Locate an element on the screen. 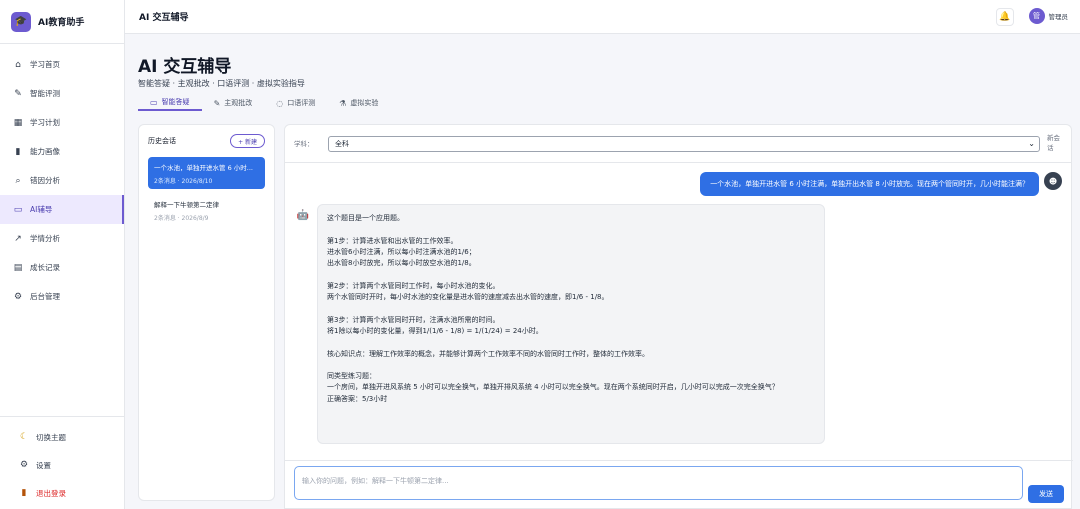  subject-value: 全科 is located at coordinates (342, 143).